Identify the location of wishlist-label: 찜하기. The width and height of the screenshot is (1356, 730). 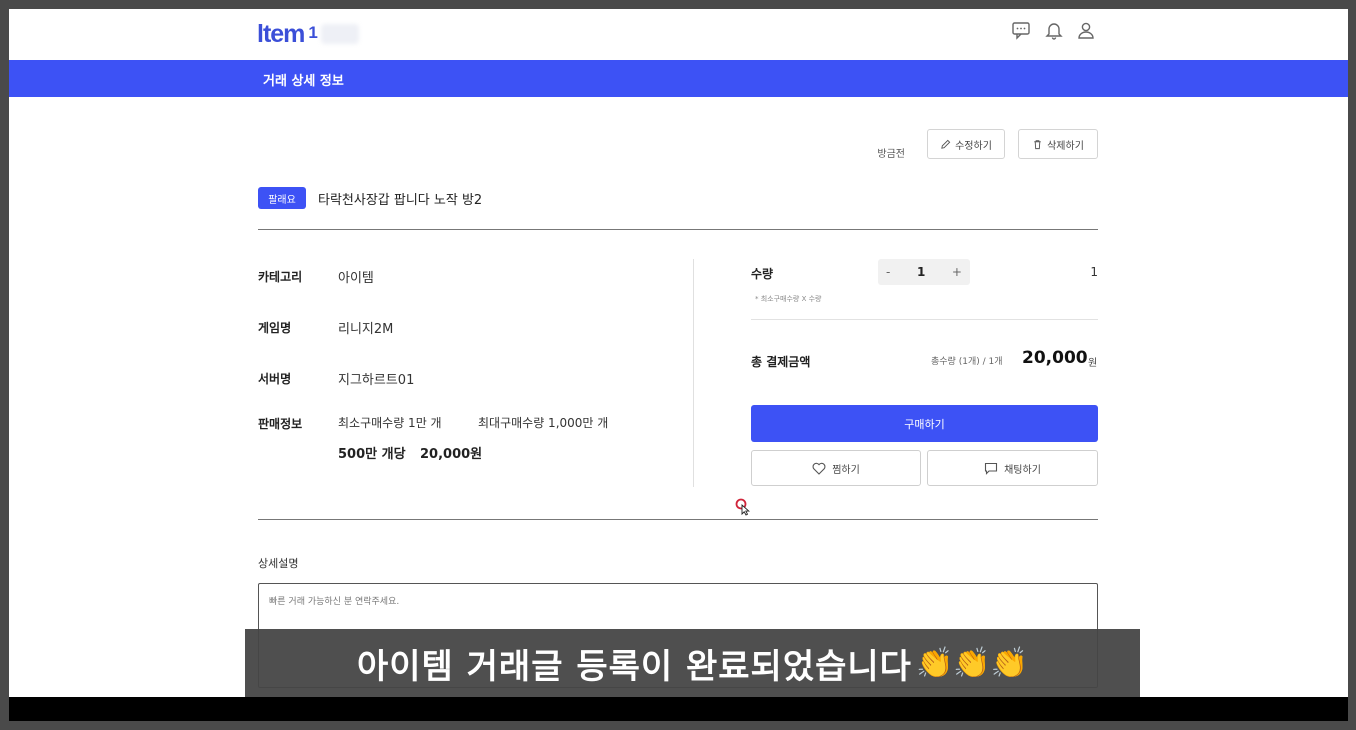
(846, 470).